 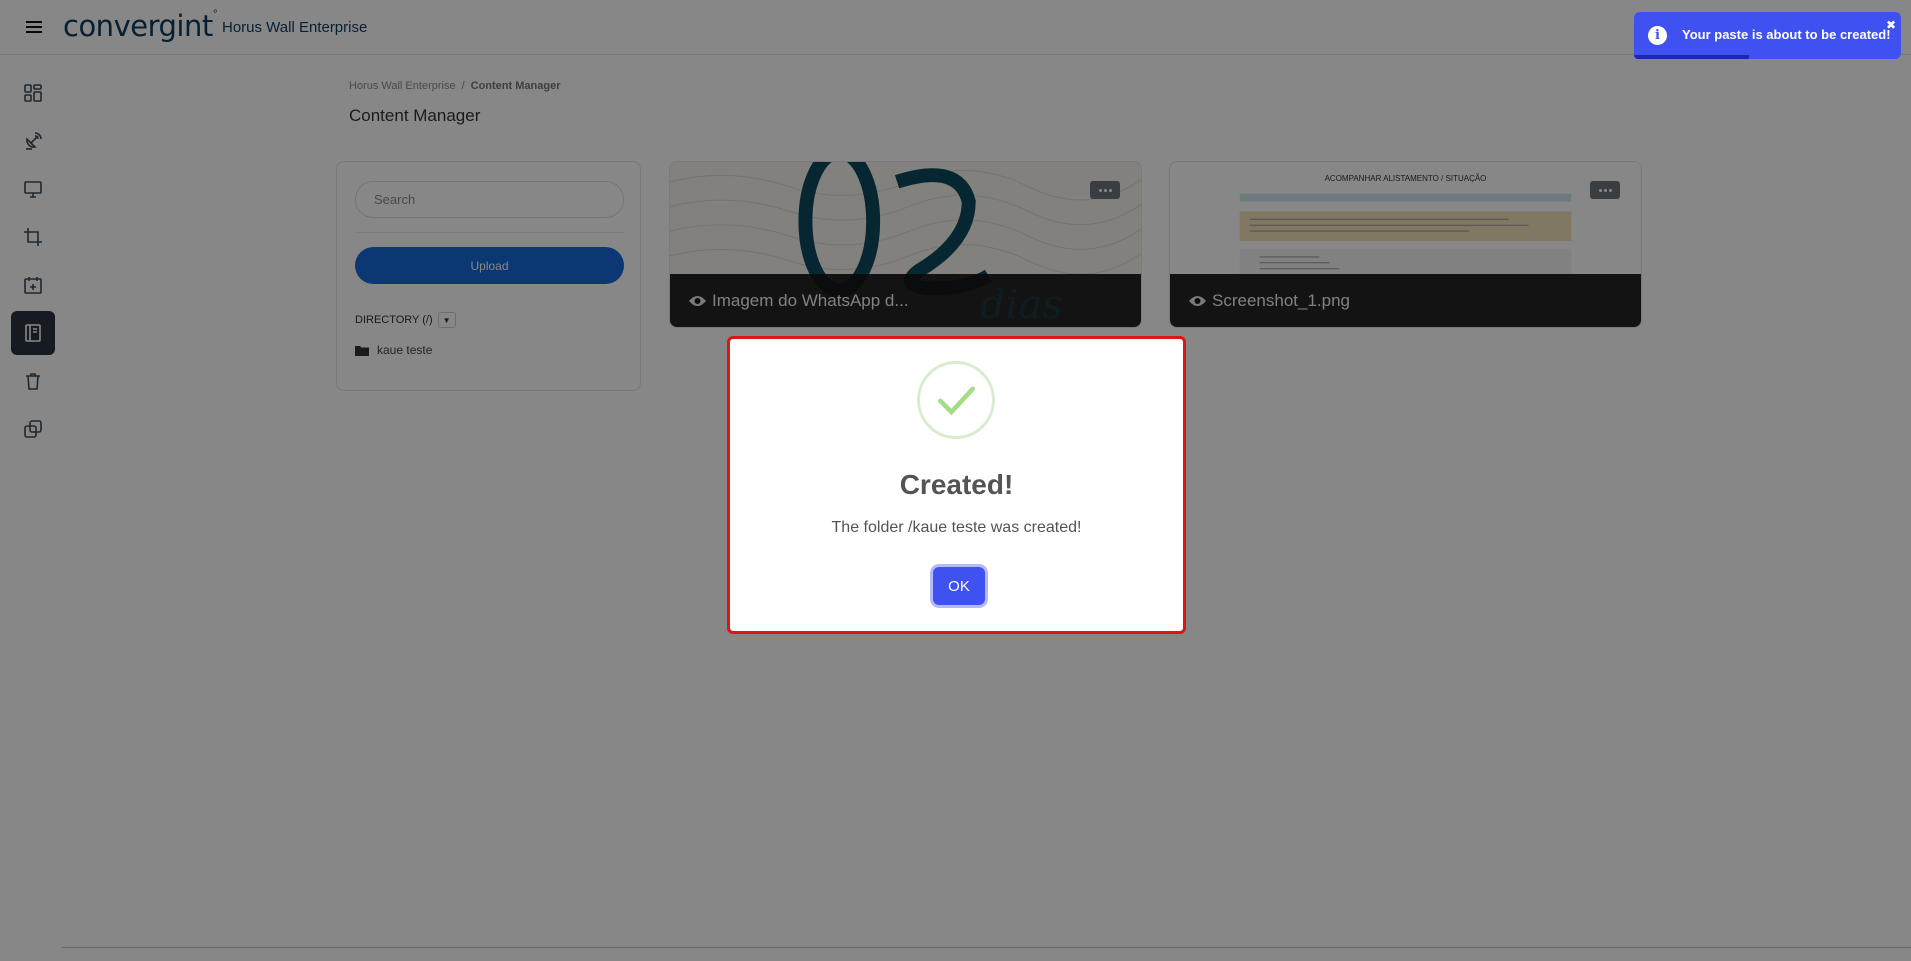 I want to click on checkmark-icon, so click(x=956, y=401).